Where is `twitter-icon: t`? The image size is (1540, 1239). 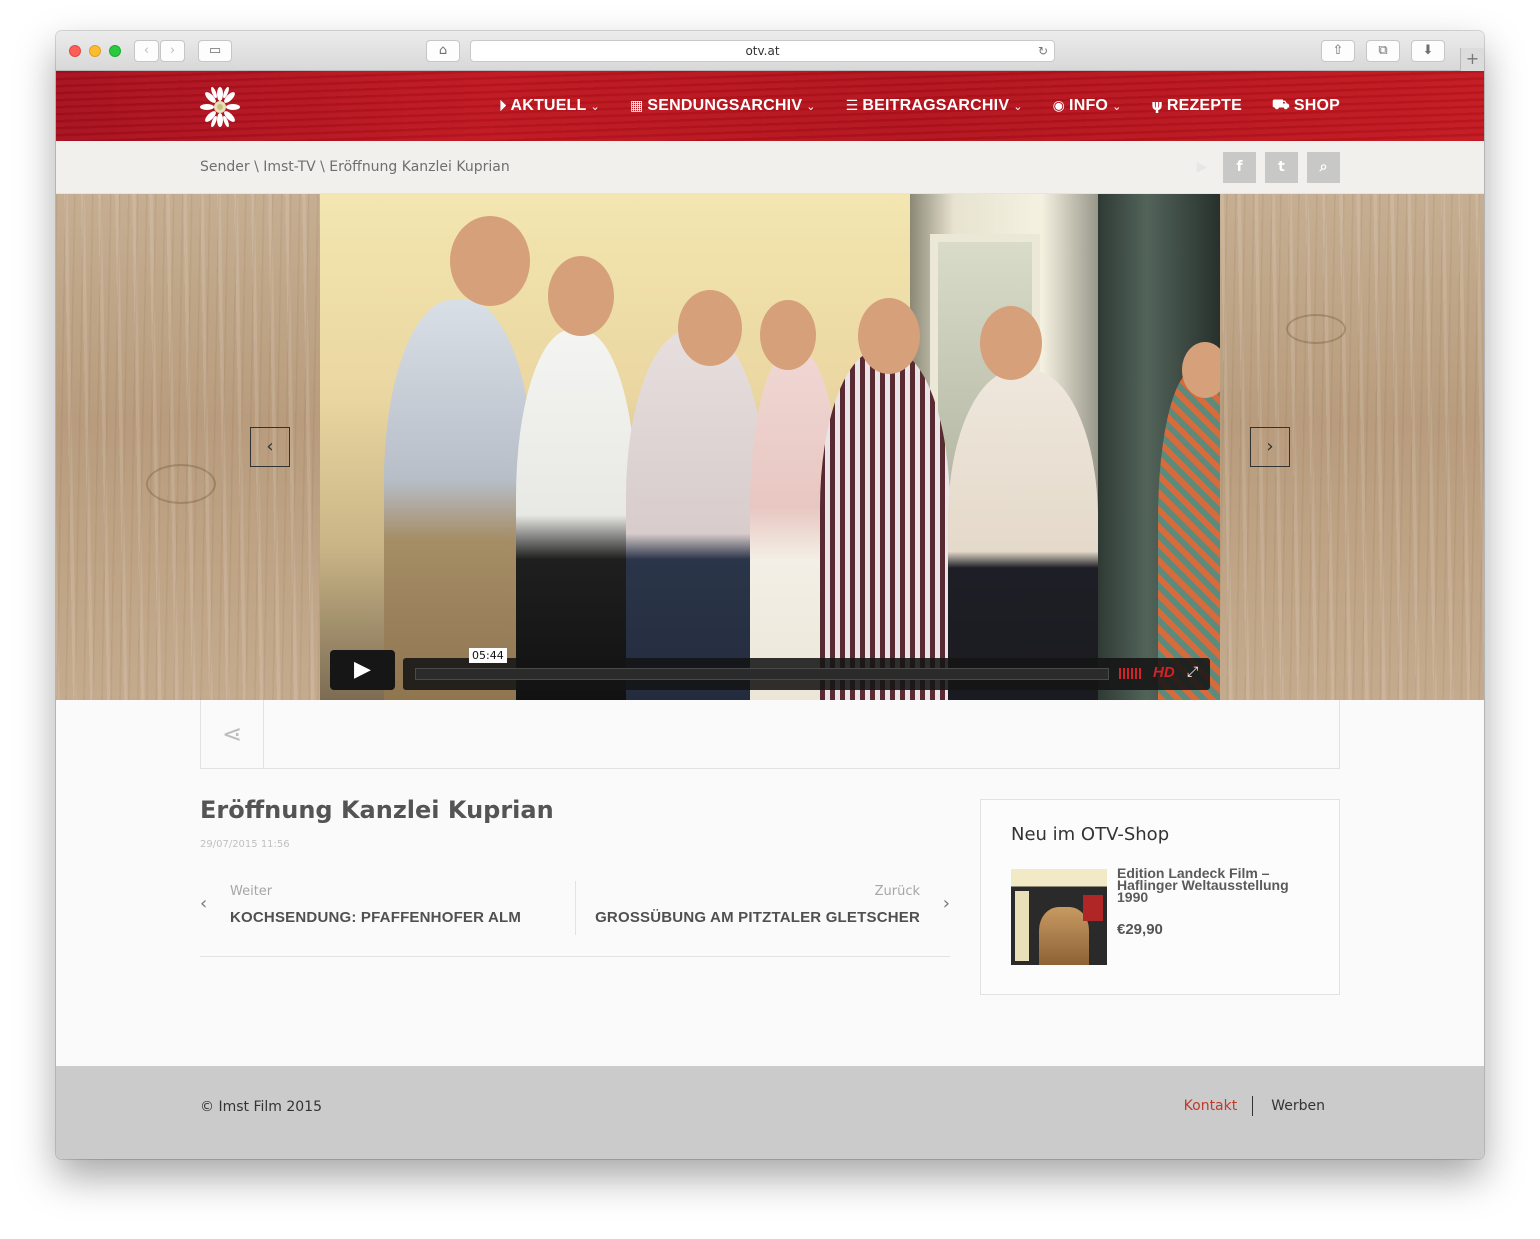
twitter-icon: t is located at coordinates (1281, 167).